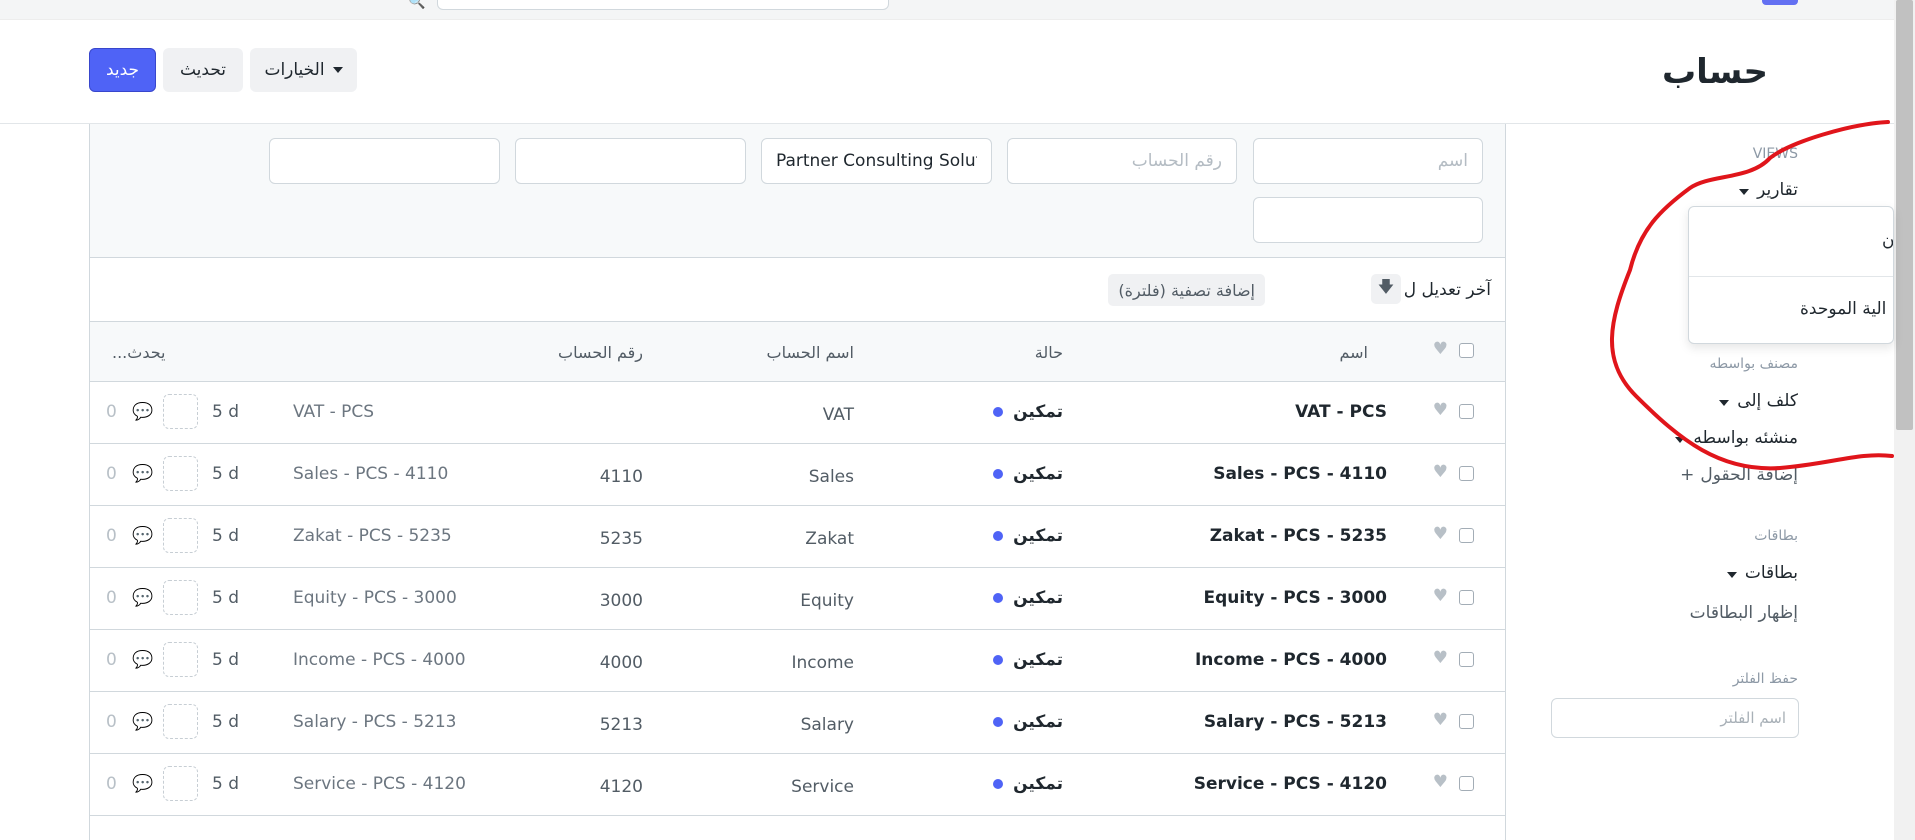 This screenshot has height=840, width=1915. What do you see at coordinates (1904, 215) in the screenshot?
I see `scrollbar-thumb` at bounding box center [1904, 215].